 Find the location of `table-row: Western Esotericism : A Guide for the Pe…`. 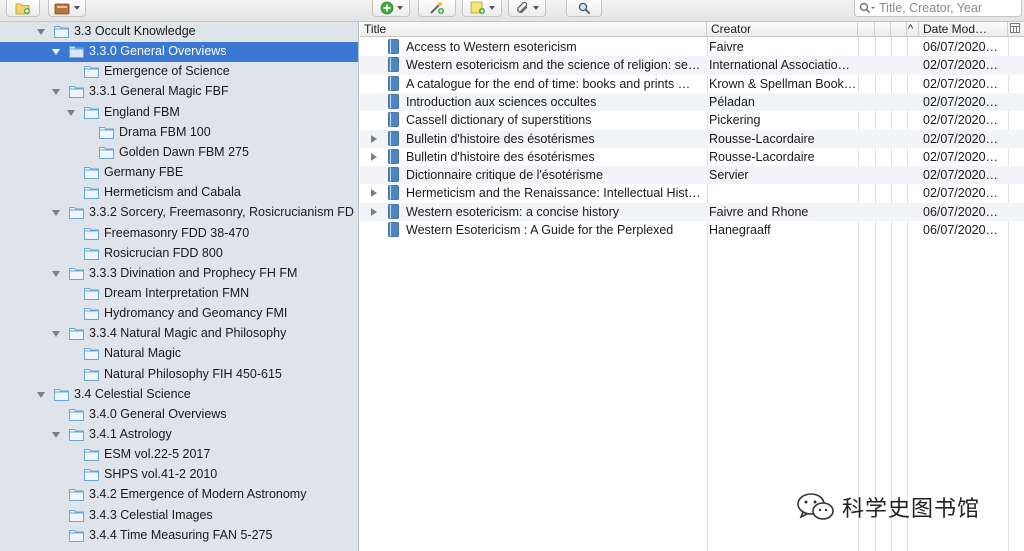

table-row: Western Esotericism : A Guide for the Pe… is located at coordinates (692, 230).